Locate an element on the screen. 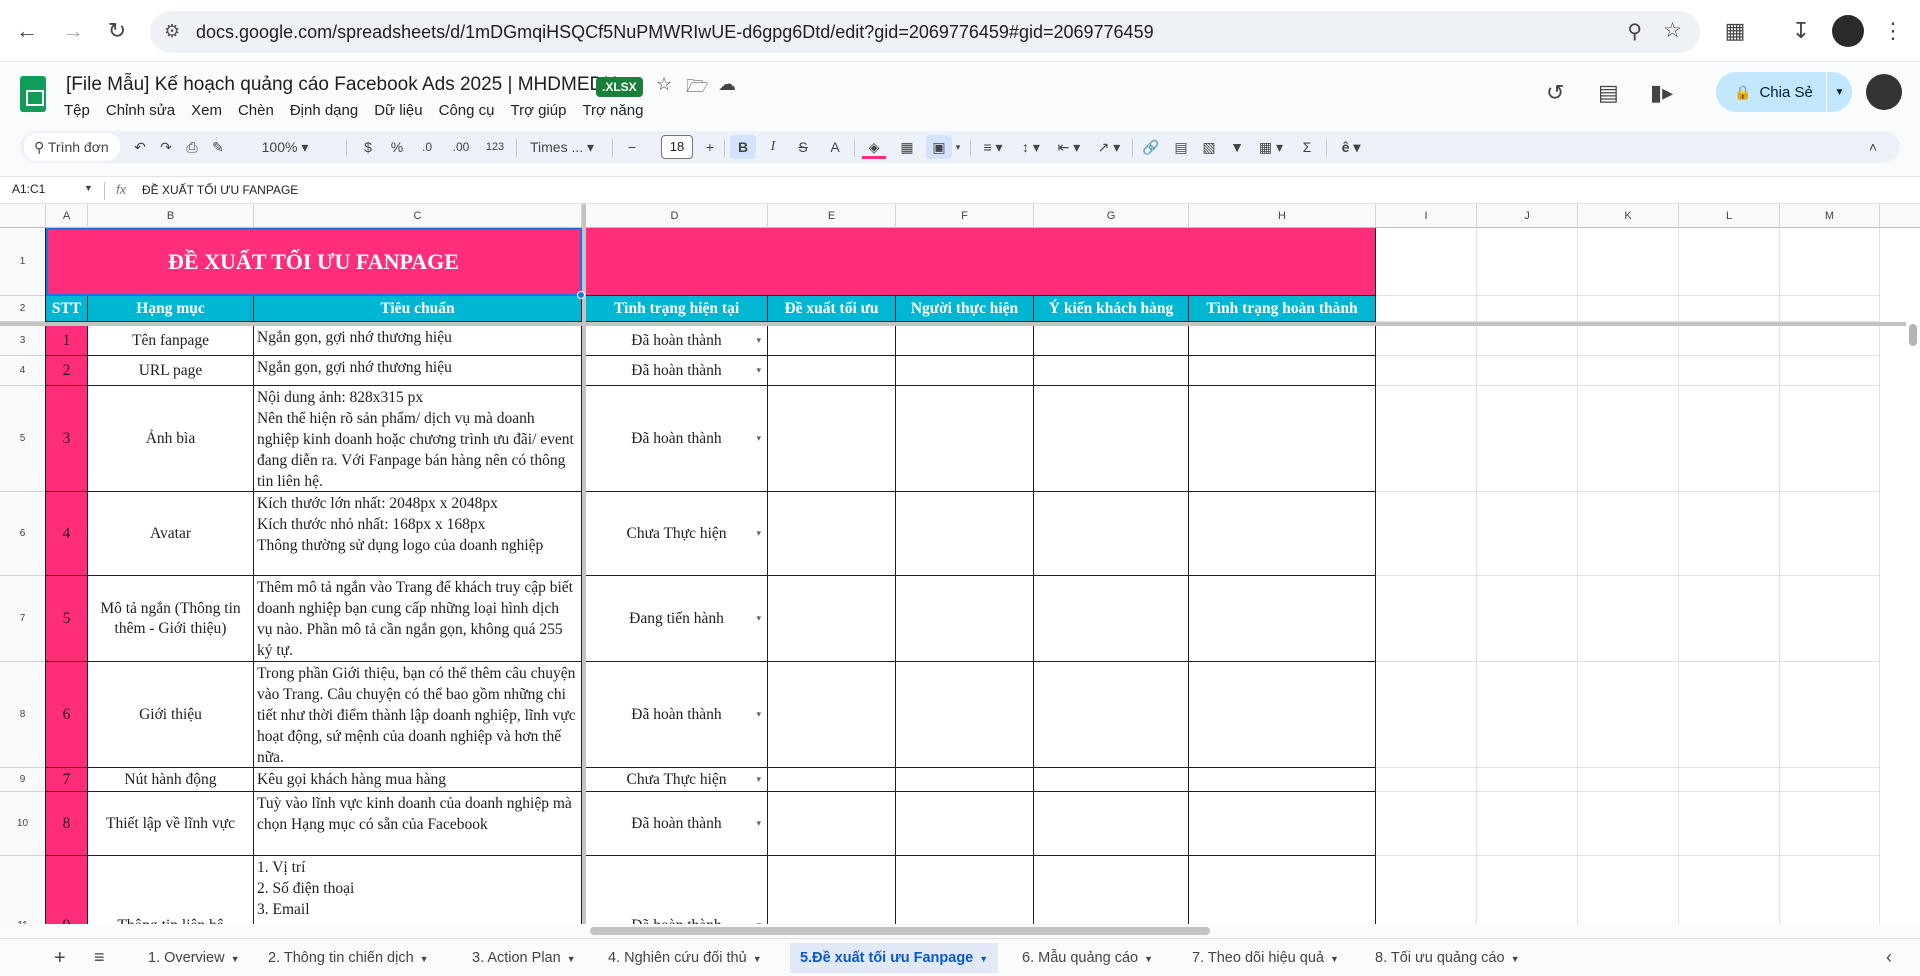  row-header-8: 8 is located at coordinates (23, 715).